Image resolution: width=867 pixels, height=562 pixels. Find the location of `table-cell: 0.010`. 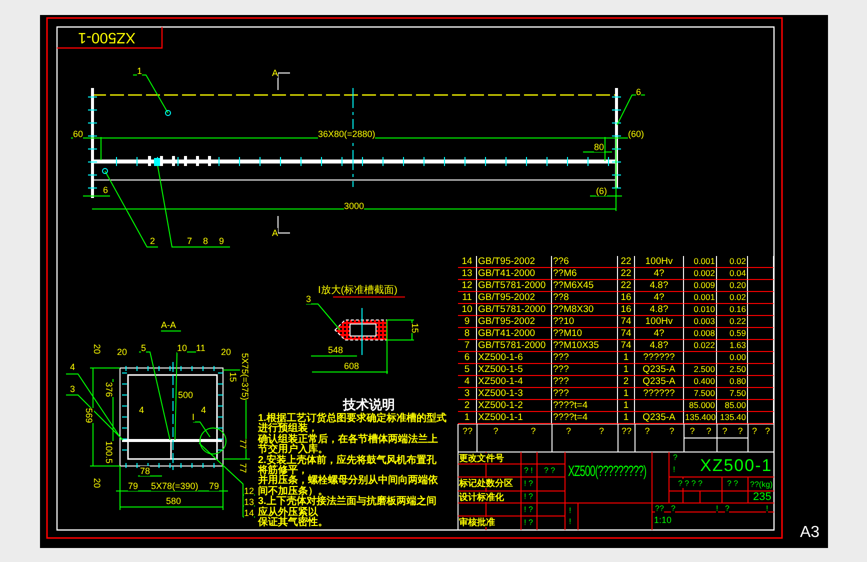

table-cell: 0.010 is located at coordinates (700, 310).